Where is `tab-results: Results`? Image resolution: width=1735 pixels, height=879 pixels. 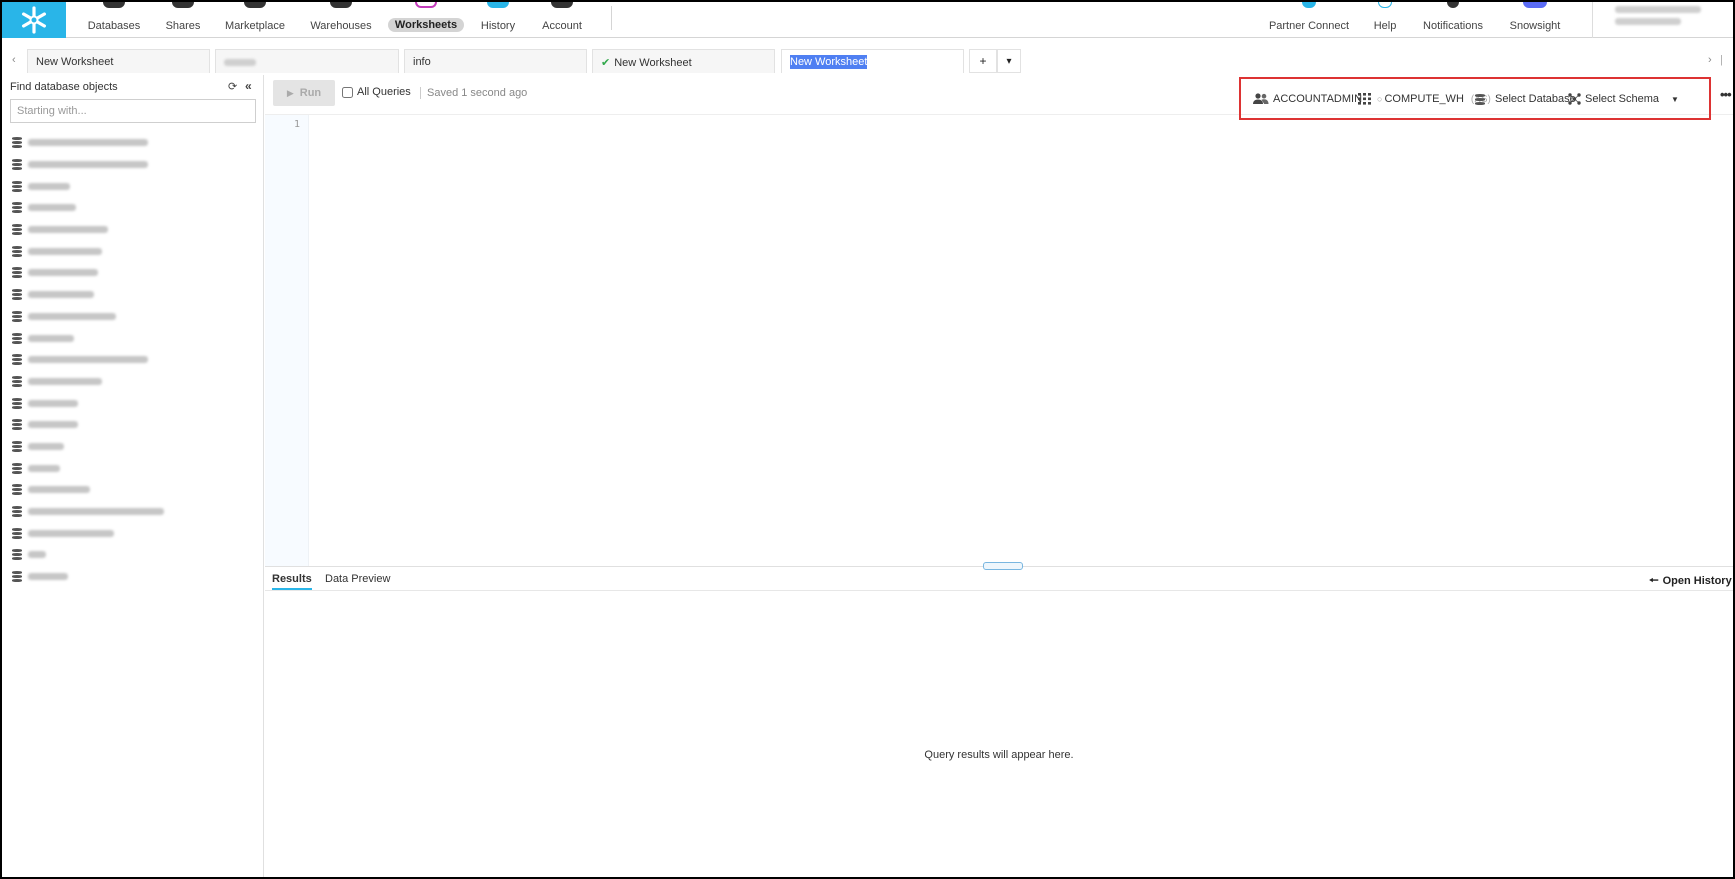 tab-results: Results is located at coordinates (292, 581).